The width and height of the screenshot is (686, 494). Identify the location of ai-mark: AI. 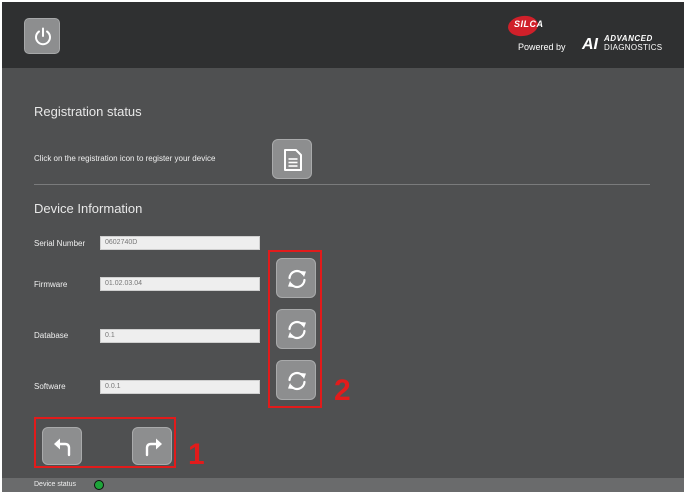
(590, 44).